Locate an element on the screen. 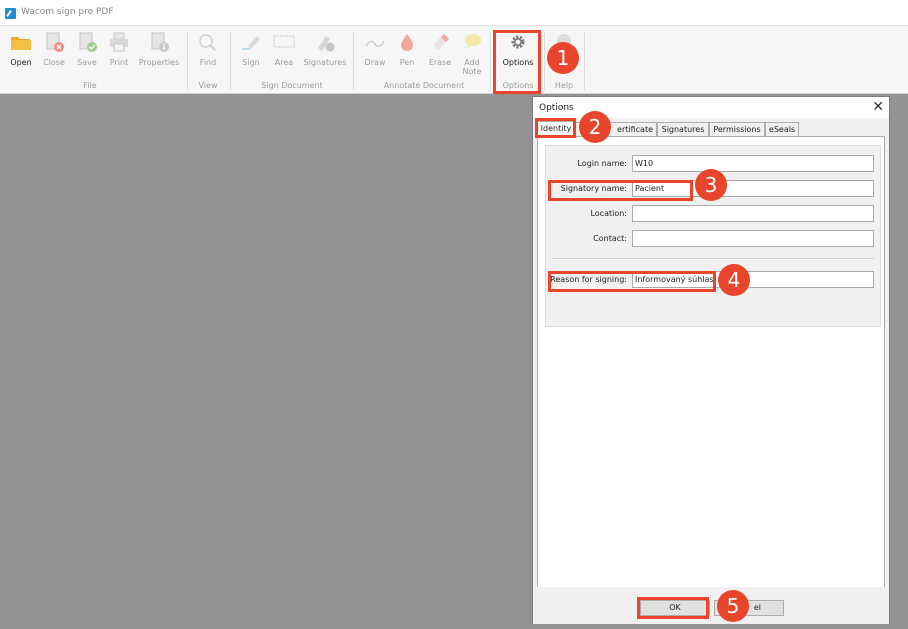 This screenshot has height=629, width=908. title-bar: Wacom sign pro PDF is located at coordinates (454, 13).